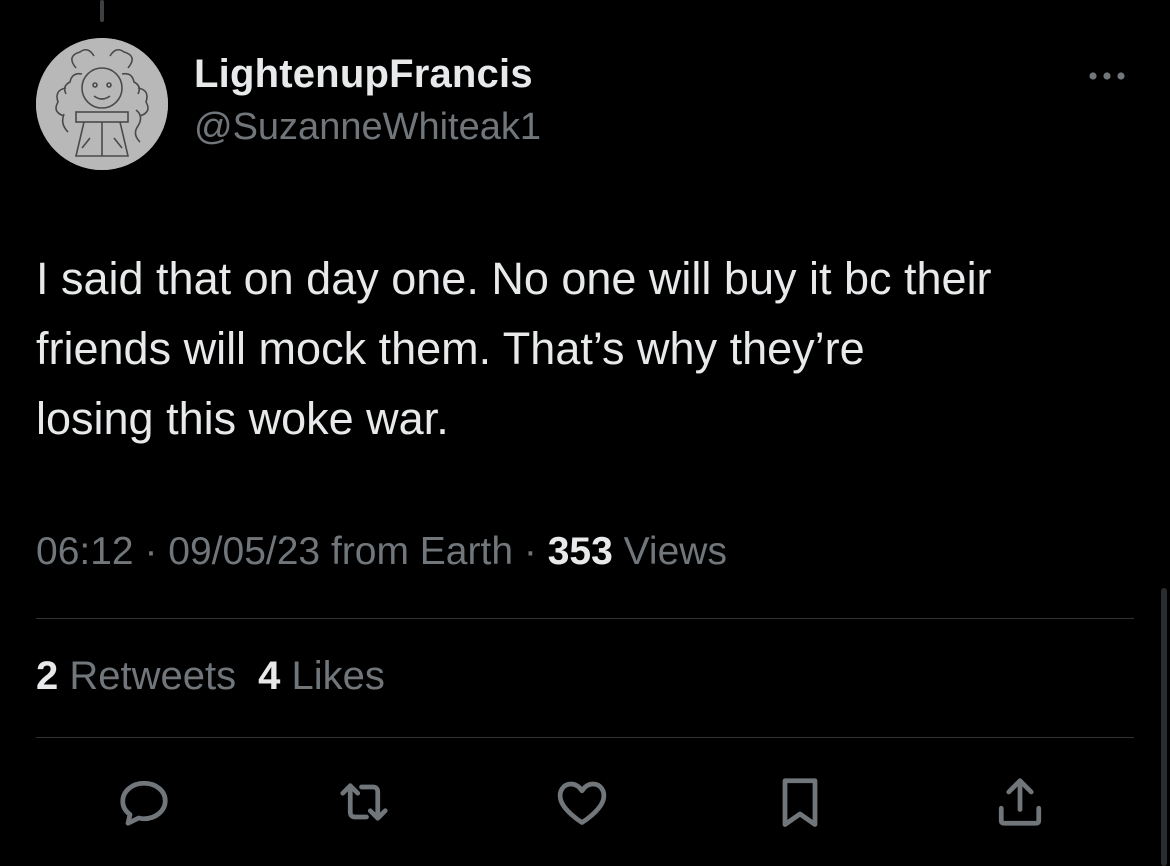 The image size is (1170, 866). I want to click on sketch-avatar-icon, so click(102, 104).